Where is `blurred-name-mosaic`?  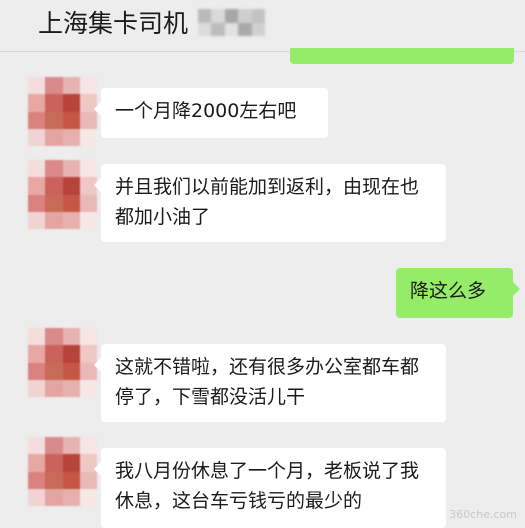 blurred-name-mosaic is located at coordinates (231, 22).